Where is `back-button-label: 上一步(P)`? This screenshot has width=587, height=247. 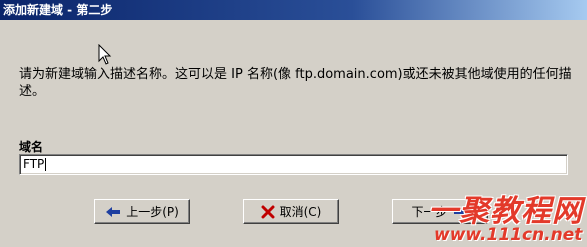
back-button-label: 上一步(P) is located at coordinates (152, 212).